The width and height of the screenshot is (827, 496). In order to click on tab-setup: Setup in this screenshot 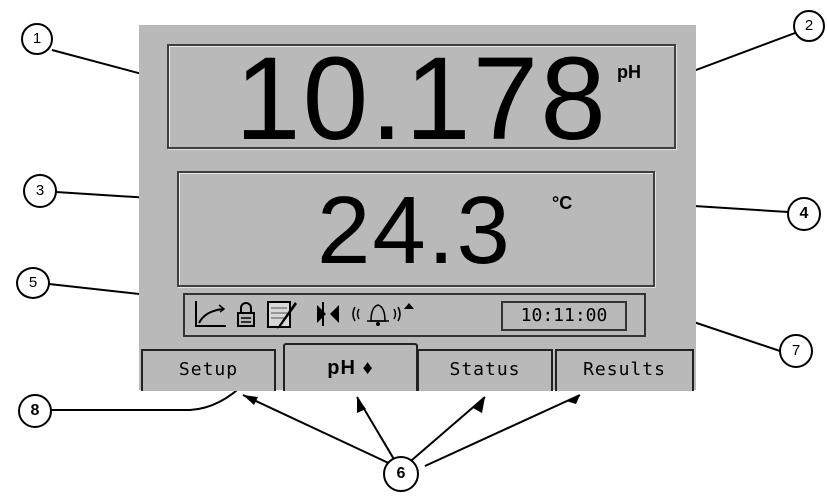, I will do `click(208, 370)`.